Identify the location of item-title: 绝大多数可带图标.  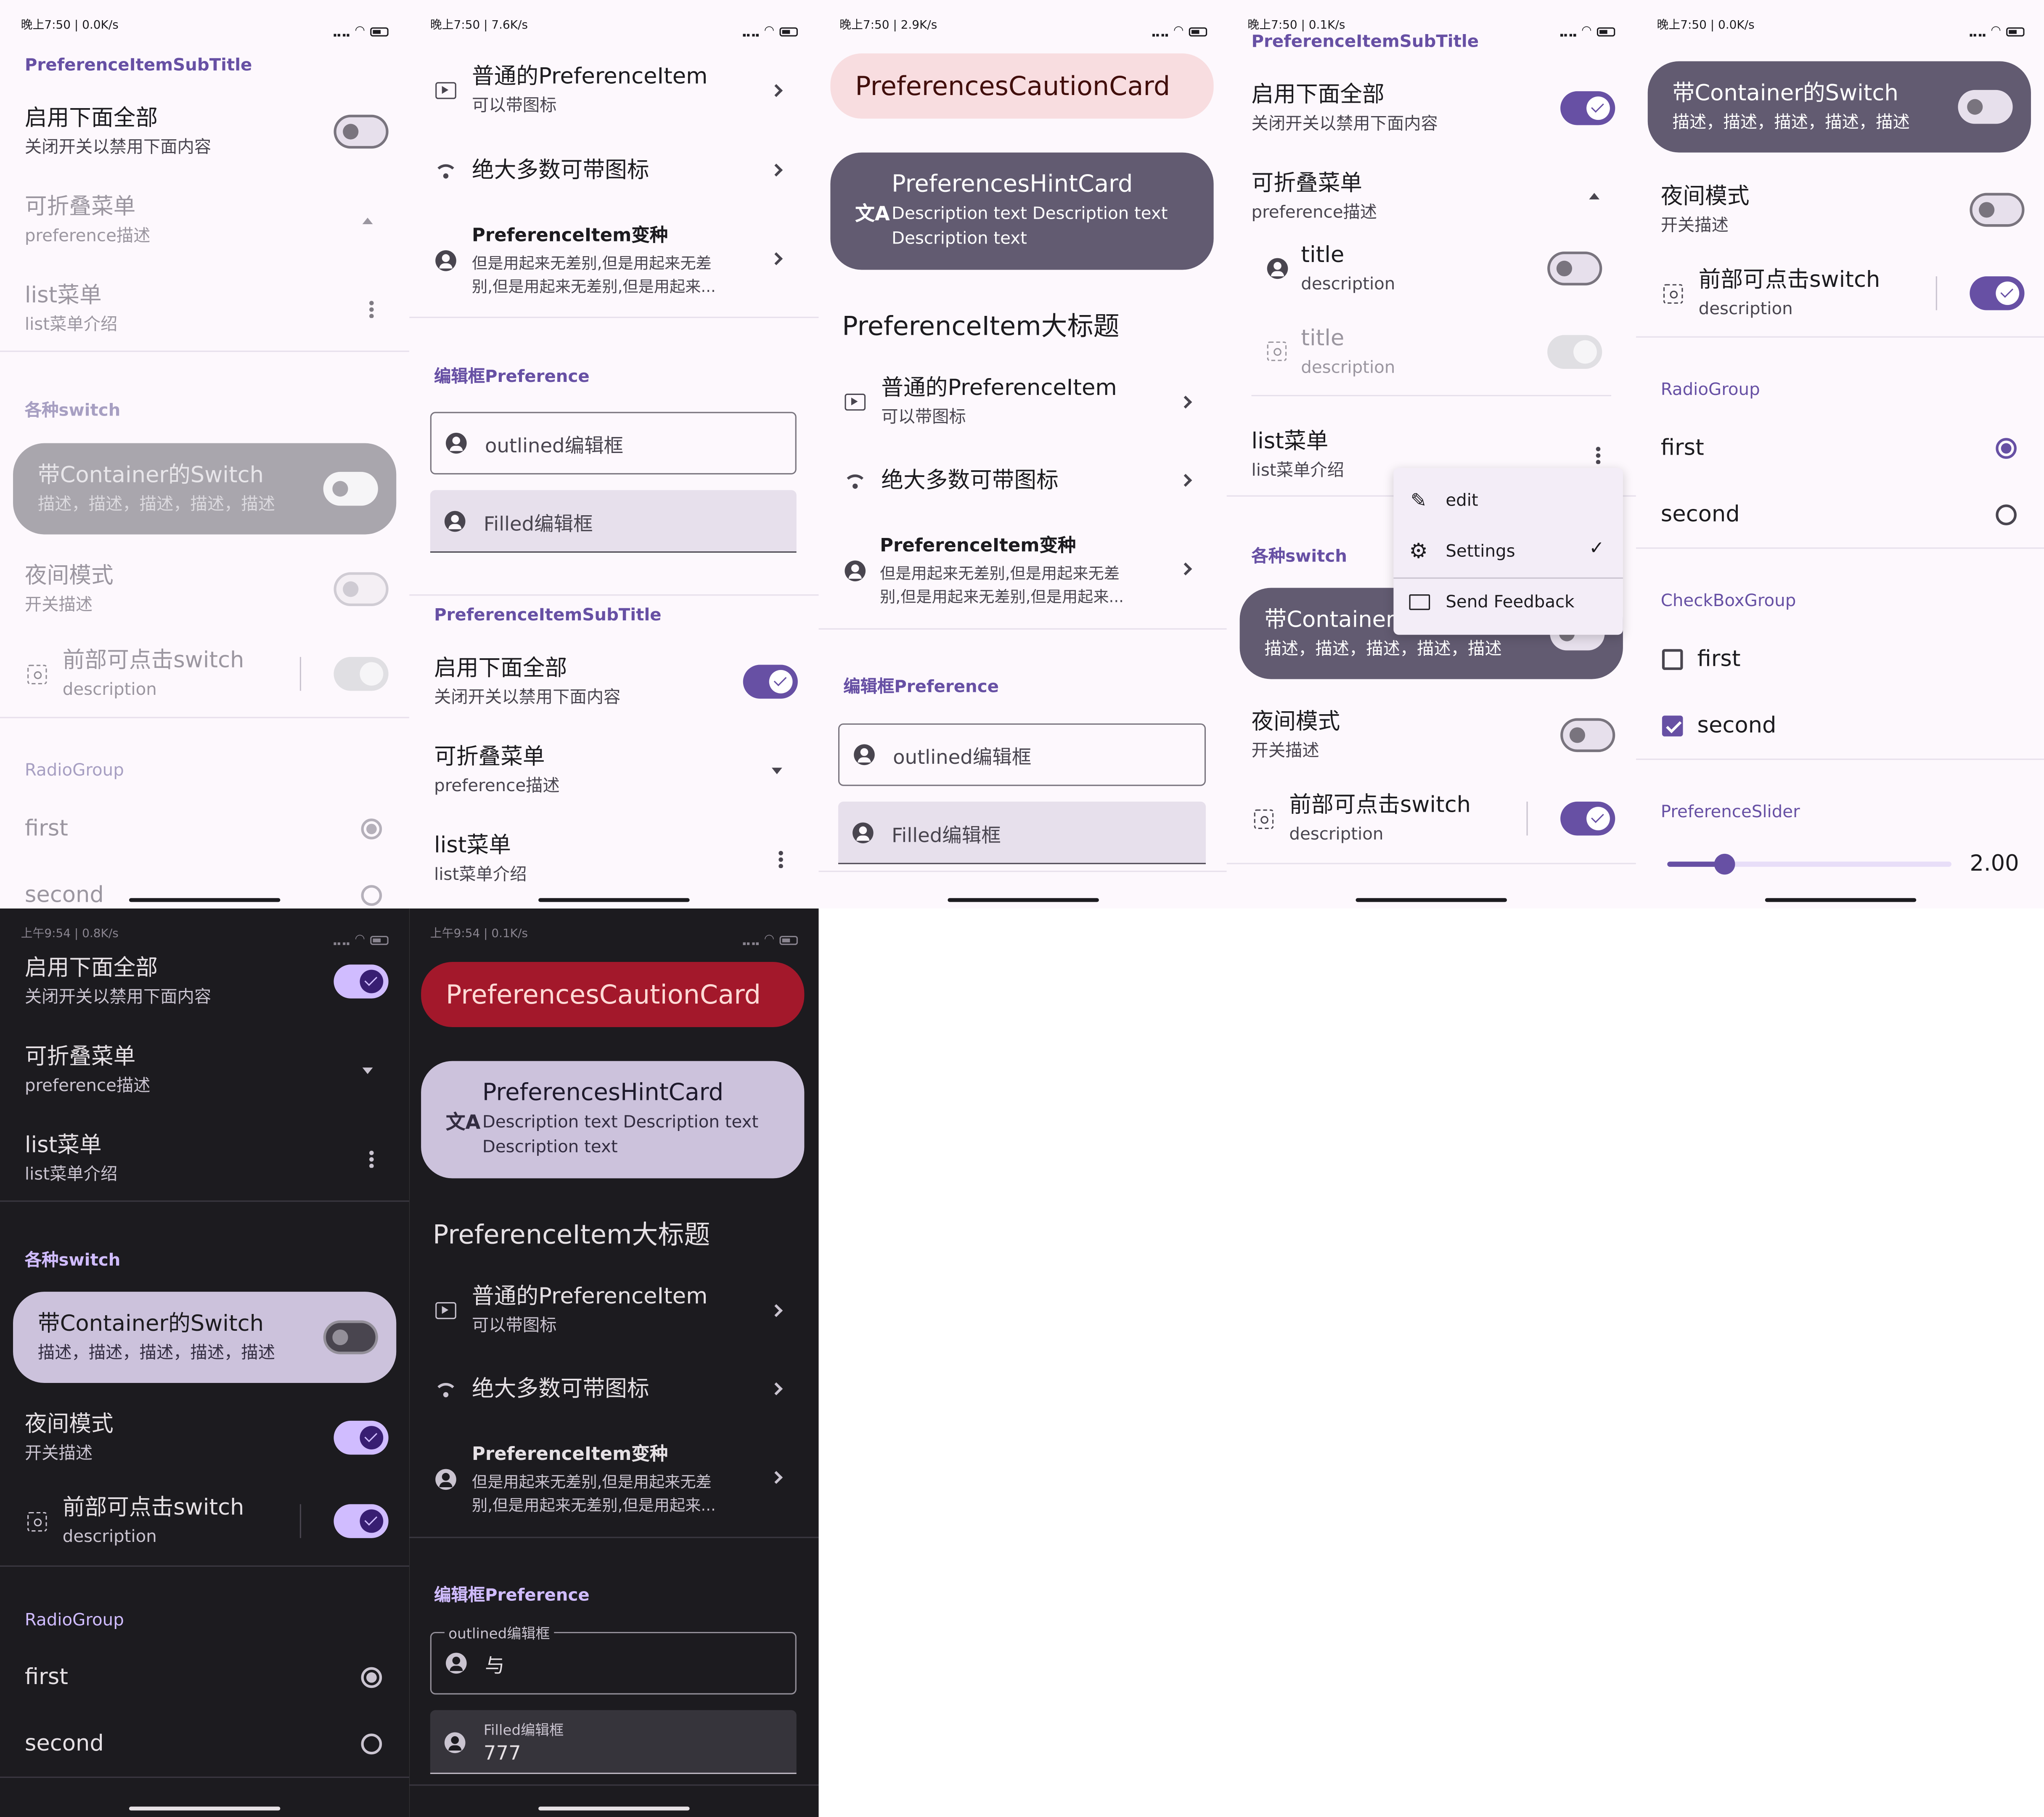
(560, 170).